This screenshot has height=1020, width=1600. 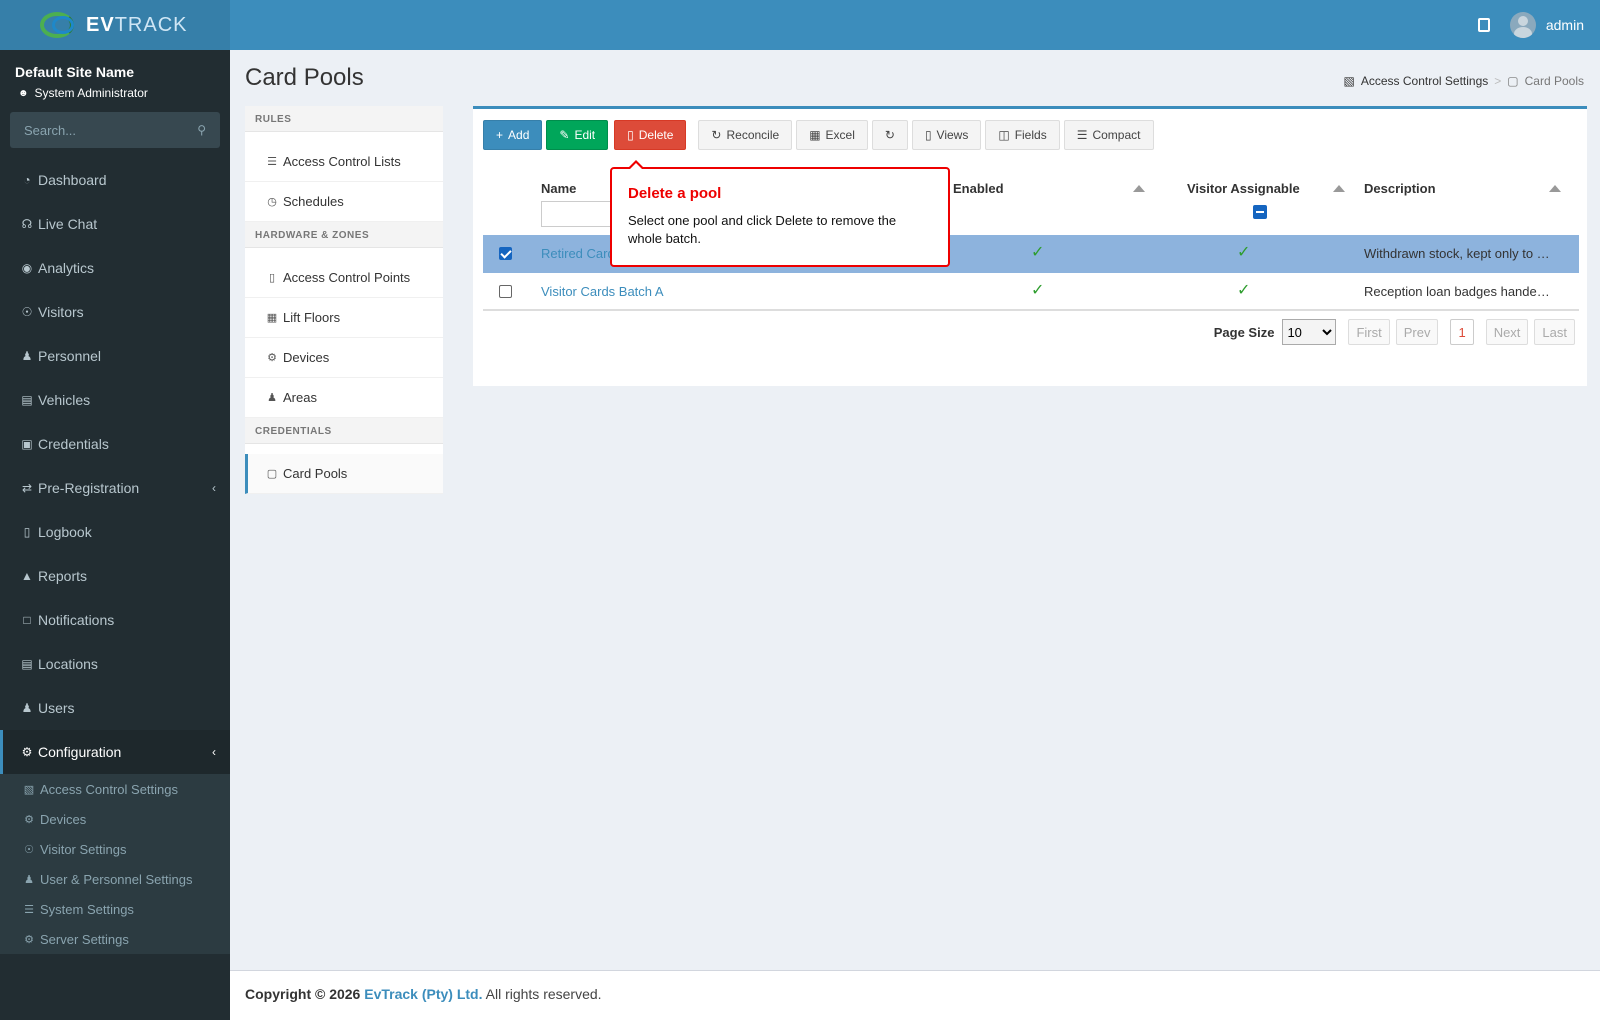 What do you see at coordinates (272, 278) in the screenshot?
I see `door-icon: ▯` at bounding box center [272, 278].